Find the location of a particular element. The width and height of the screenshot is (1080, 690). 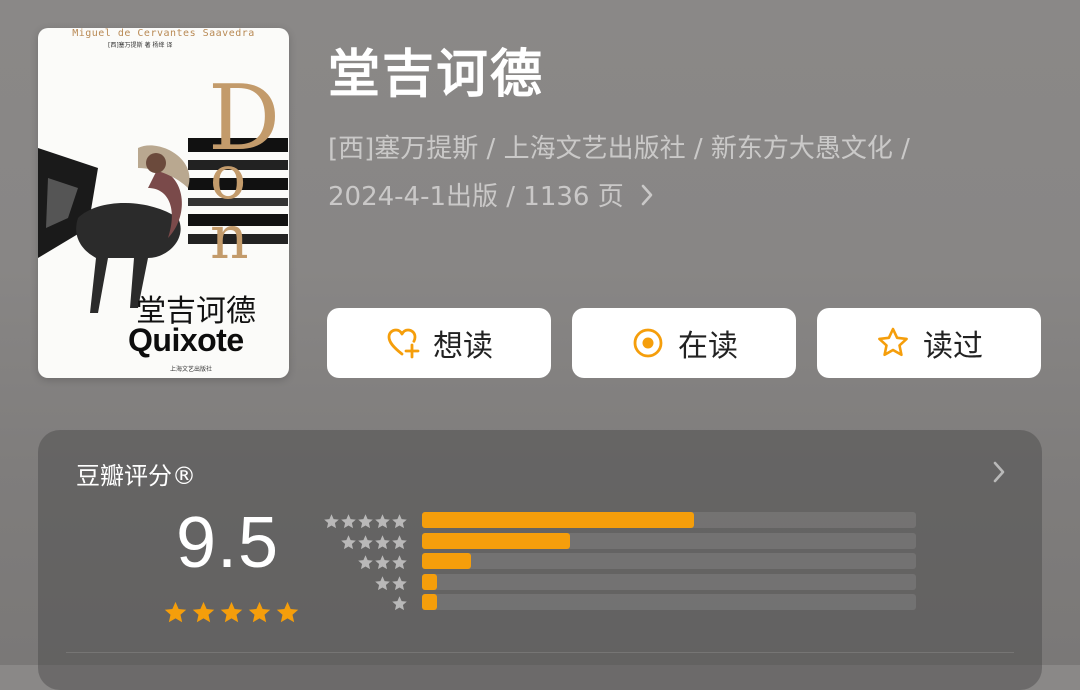

rating-stars is located at coordinates (231, 612).